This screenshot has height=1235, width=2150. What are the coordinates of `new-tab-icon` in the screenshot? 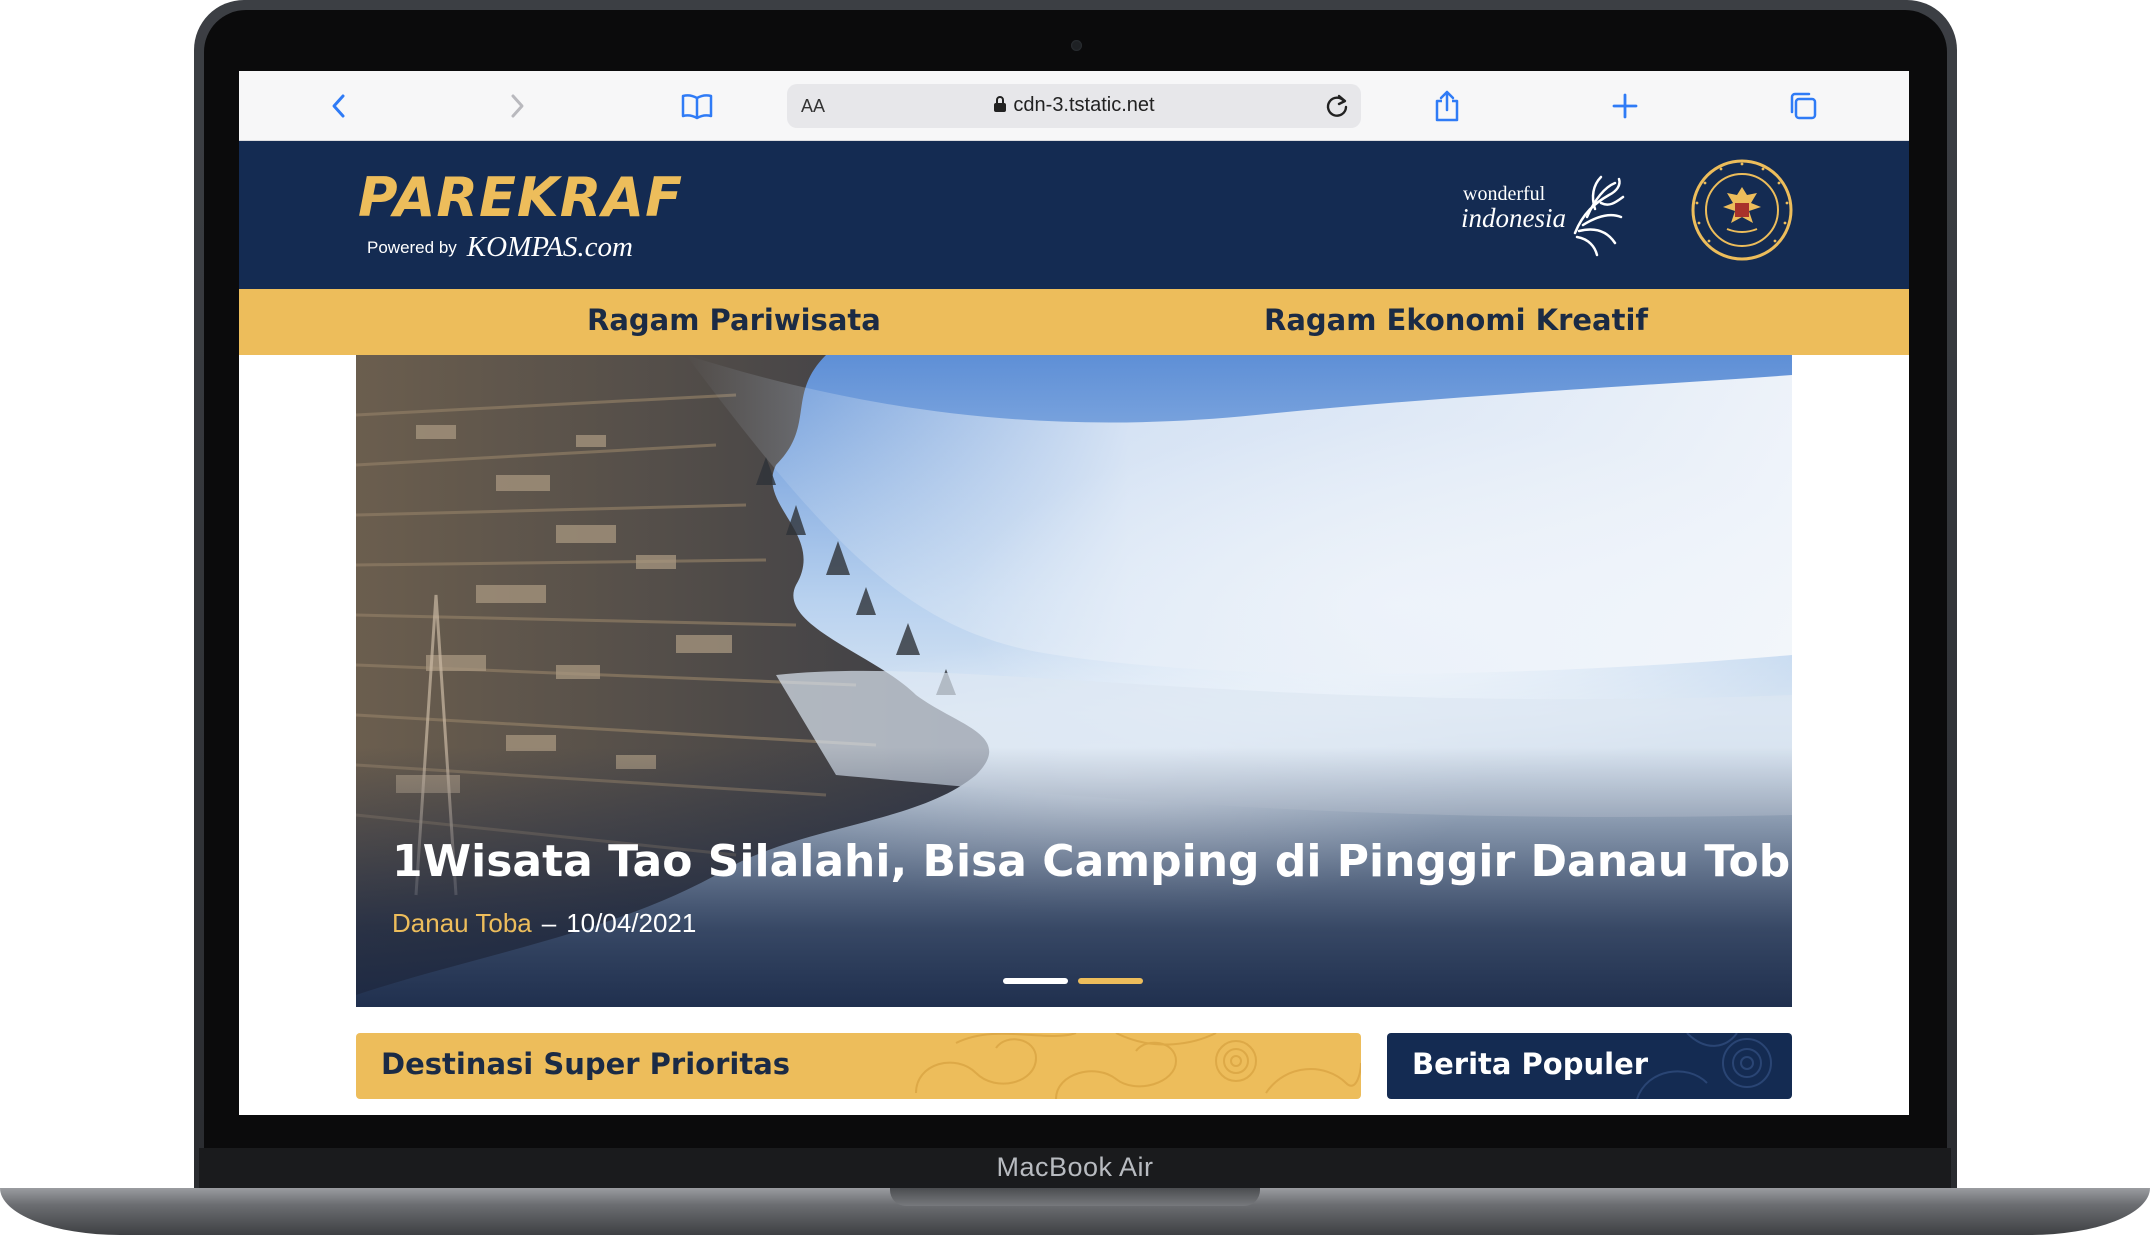 It's located at (1625, 106).